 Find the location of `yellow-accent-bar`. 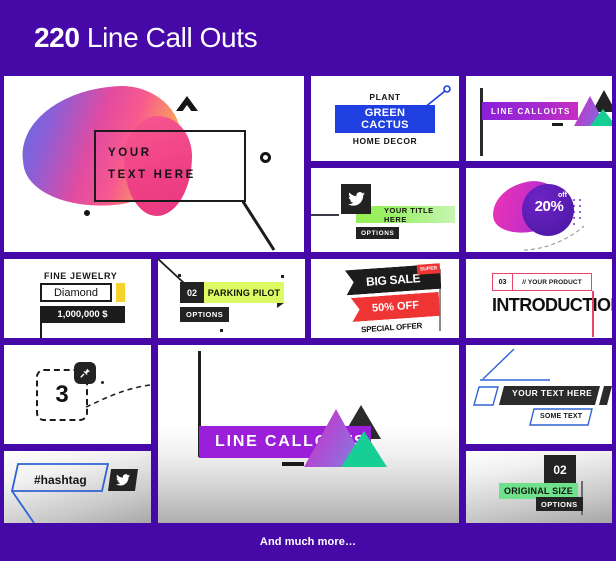

yellow-accent-bar is located at coordinates (120, 292).